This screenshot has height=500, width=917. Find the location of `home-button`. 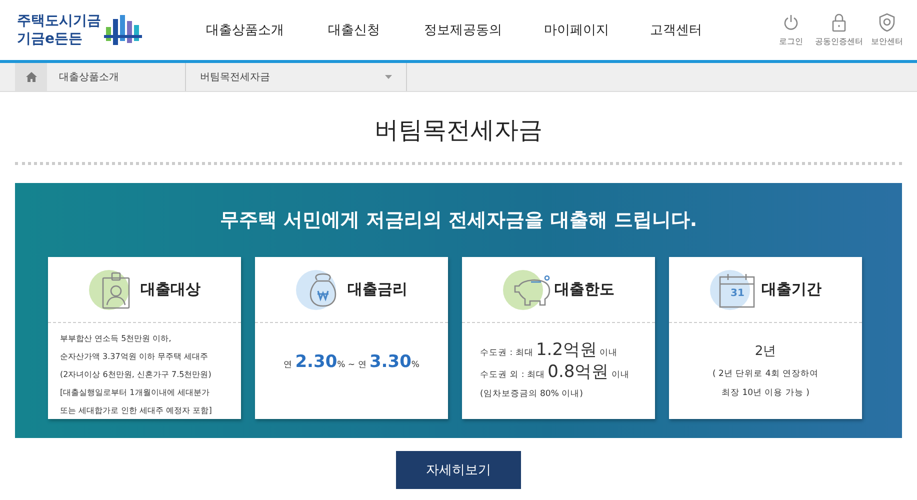

home-button is located at coordinates (31, 77).